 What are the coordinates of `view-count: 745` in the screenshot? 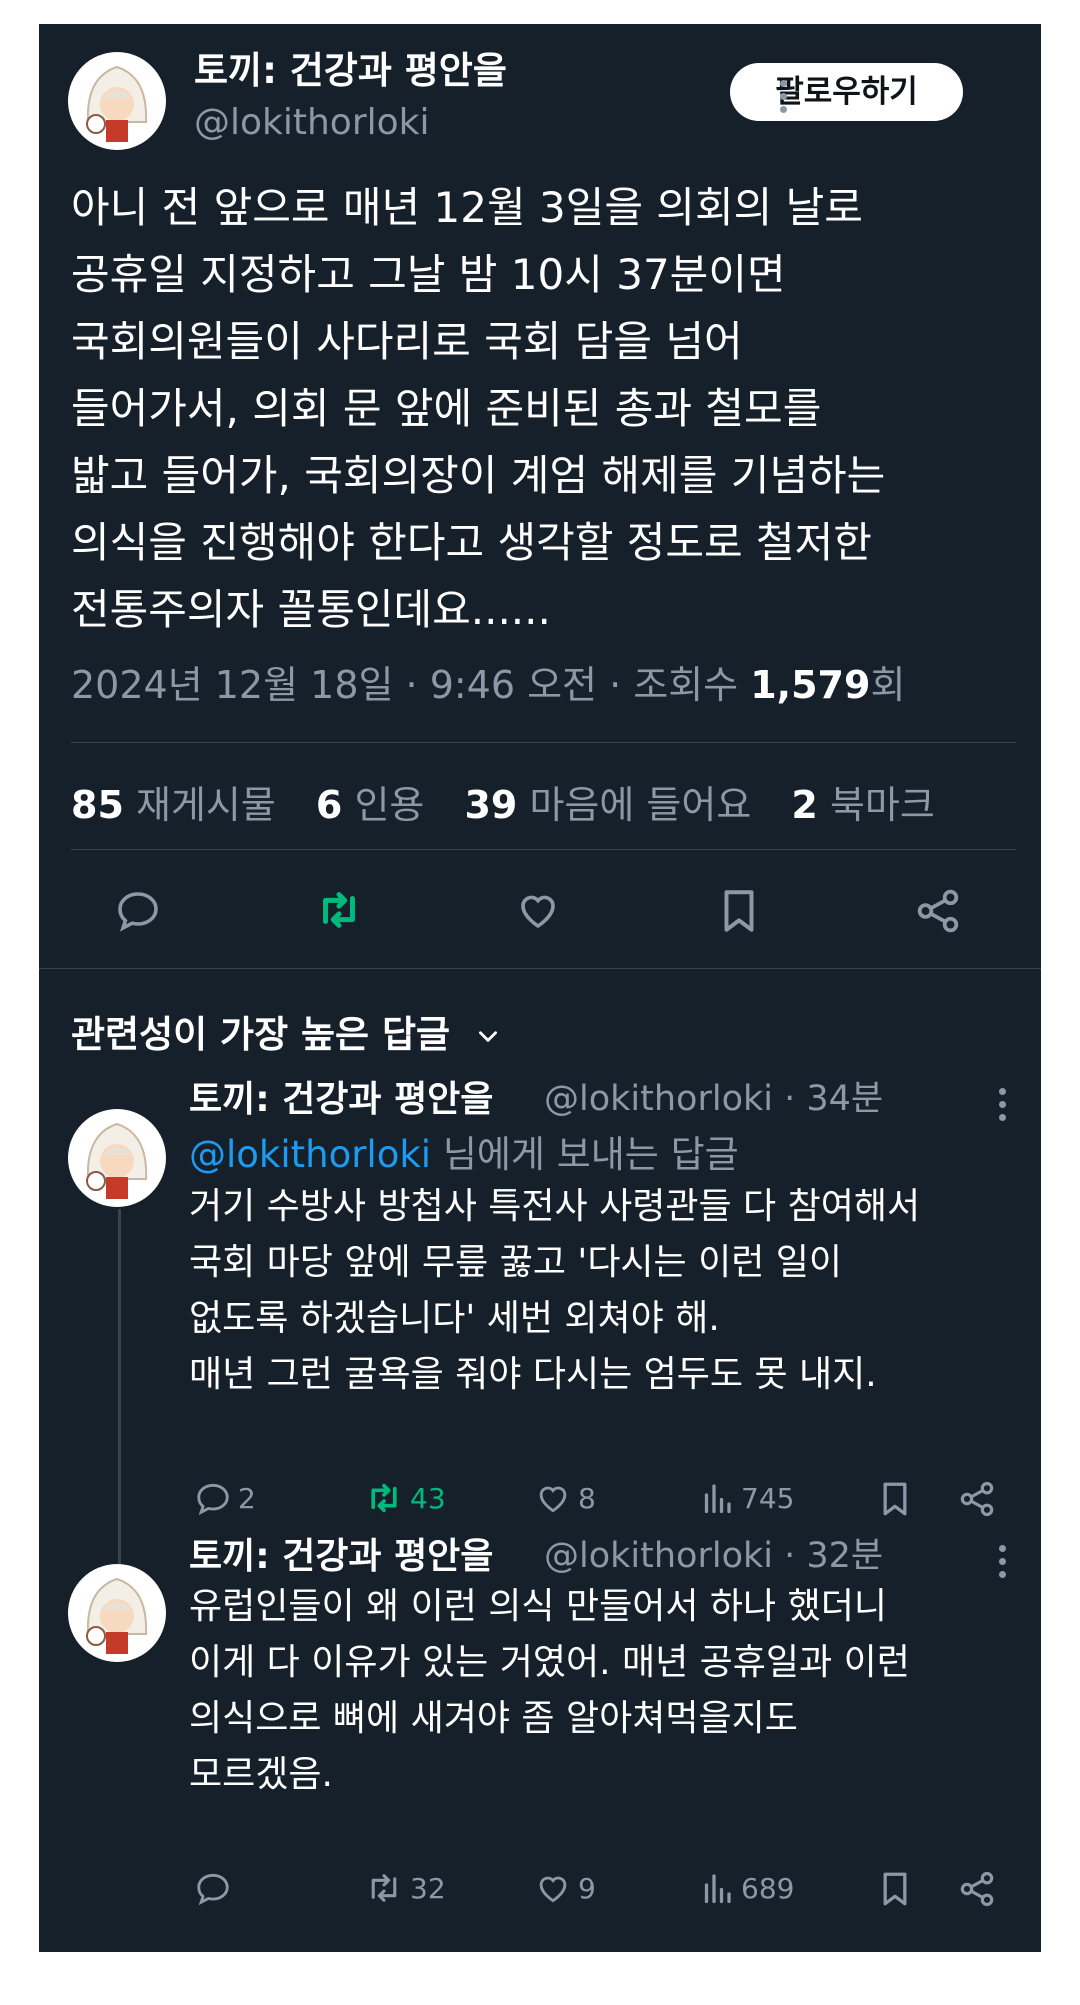 It's located at (768, 1498).